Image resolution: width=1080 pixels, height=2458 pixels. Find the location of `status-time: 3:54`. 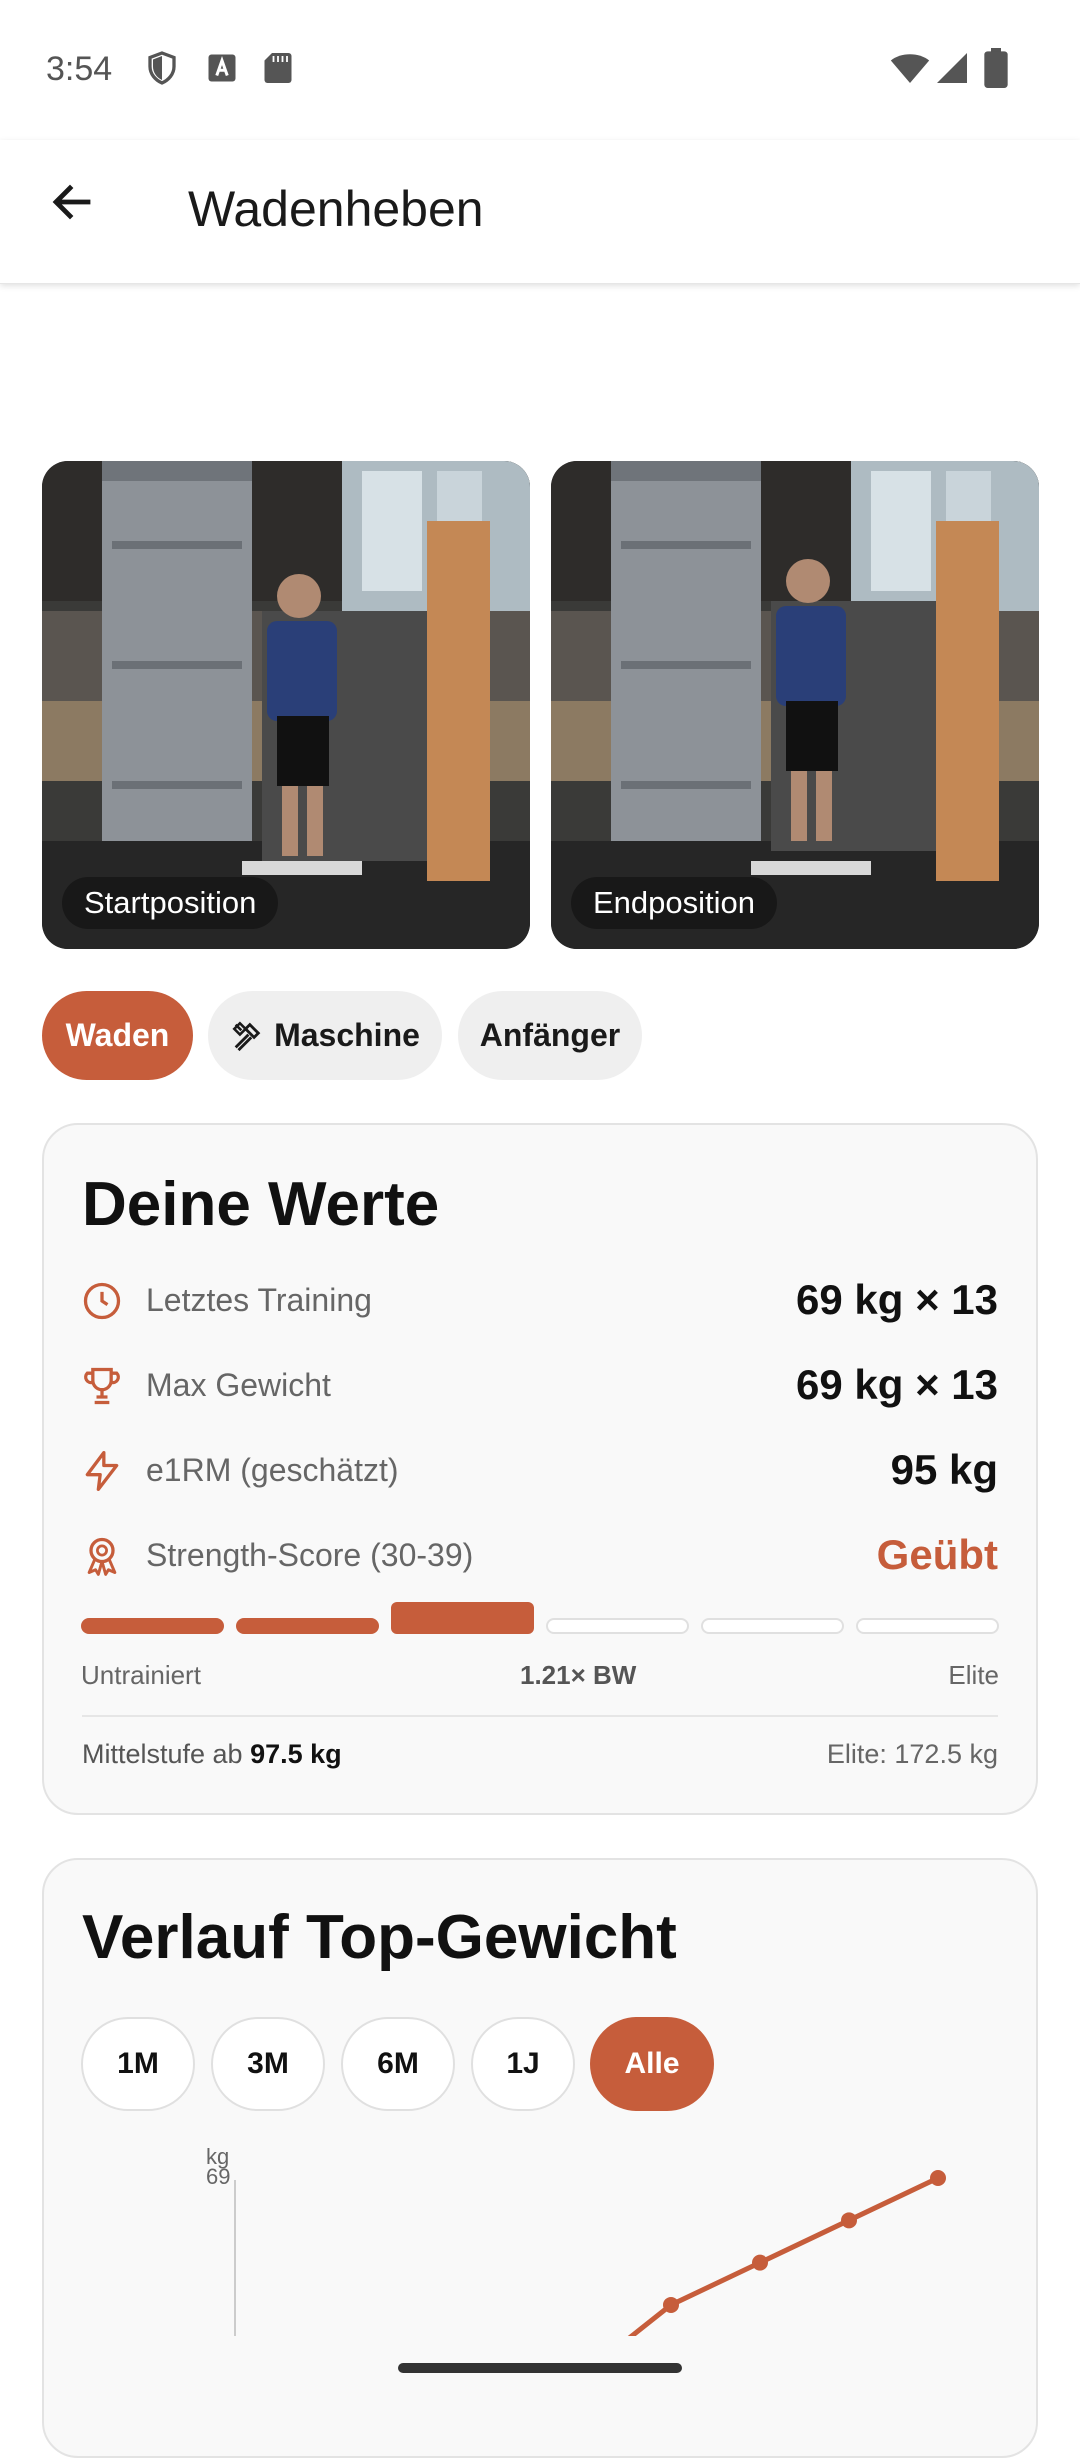

status-time: 3:54 is located at coordinates (79, 69).